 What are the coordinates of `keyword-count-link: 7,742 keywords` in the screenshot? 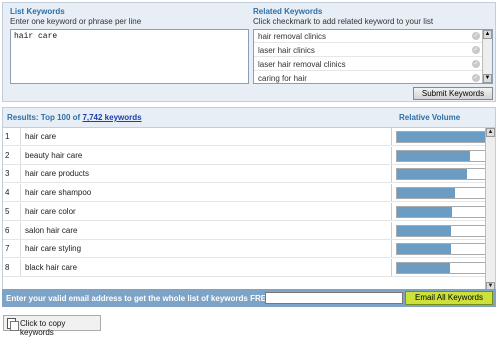 It's located at (111, 117).